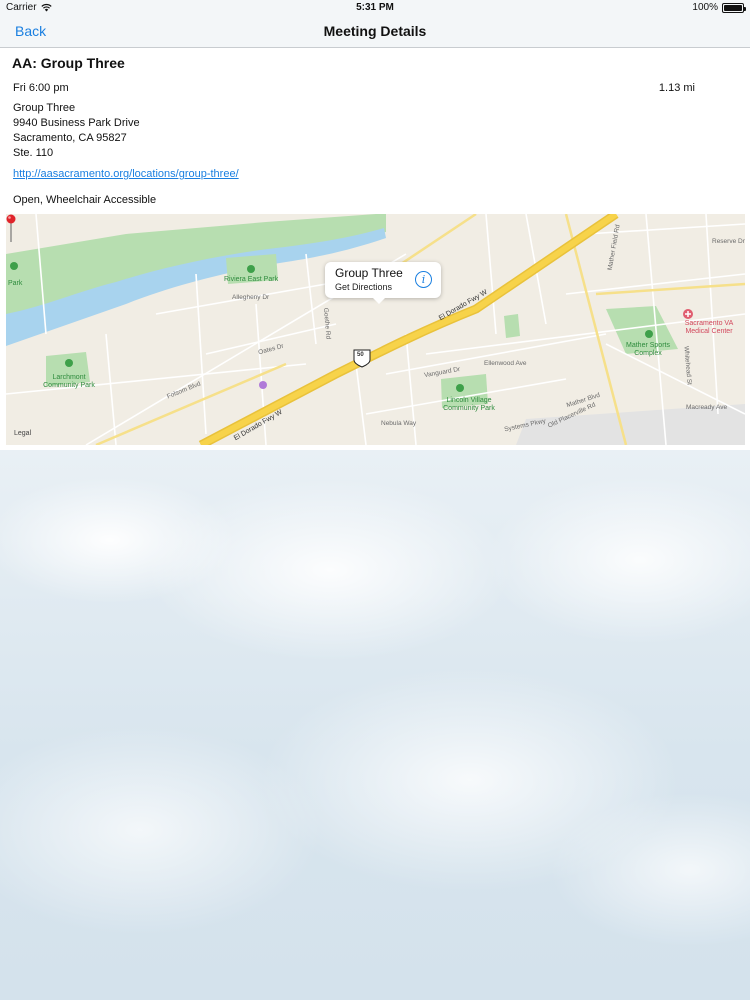  I want to click on callout-title: Group Three, so click(369, 273).